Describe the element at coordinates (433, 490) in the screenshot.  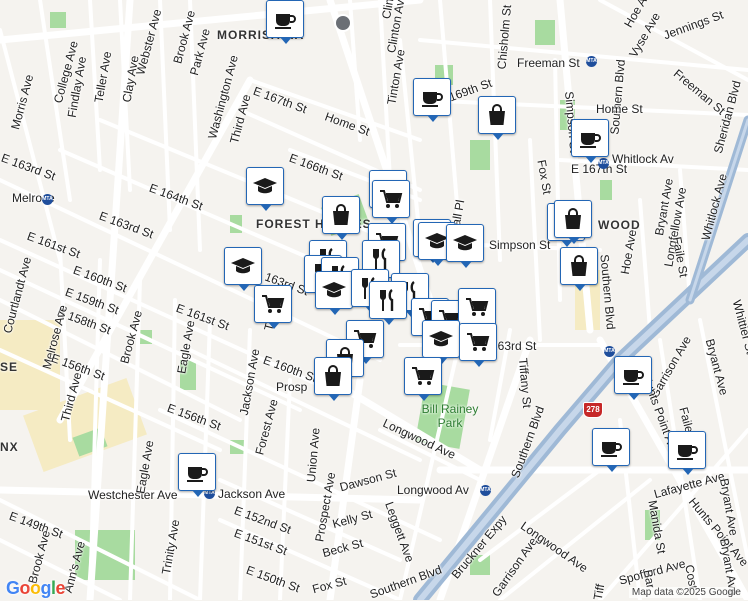
I see `street-label: Longwood Av` at that location.